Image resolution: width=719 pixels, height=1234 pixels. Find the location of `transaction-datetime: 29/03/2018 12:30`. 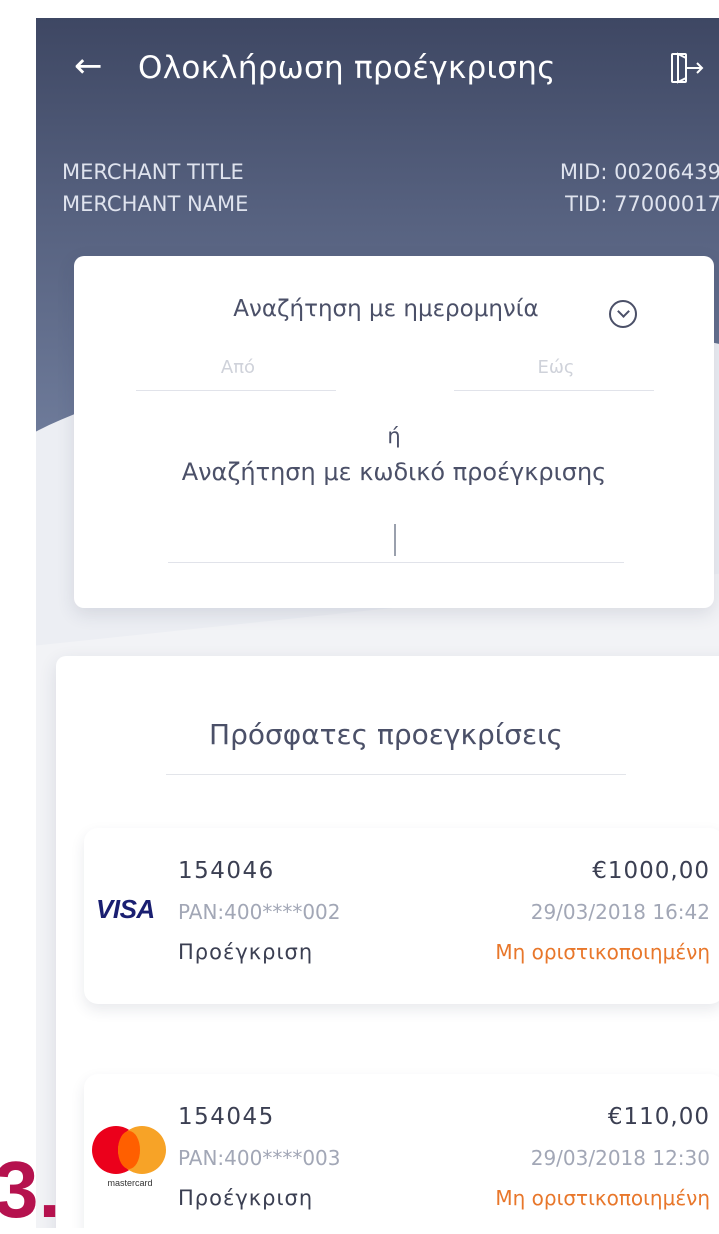

transaction-datetime: 29/03/2018 12:30 is located at coordinates (620, 1158).